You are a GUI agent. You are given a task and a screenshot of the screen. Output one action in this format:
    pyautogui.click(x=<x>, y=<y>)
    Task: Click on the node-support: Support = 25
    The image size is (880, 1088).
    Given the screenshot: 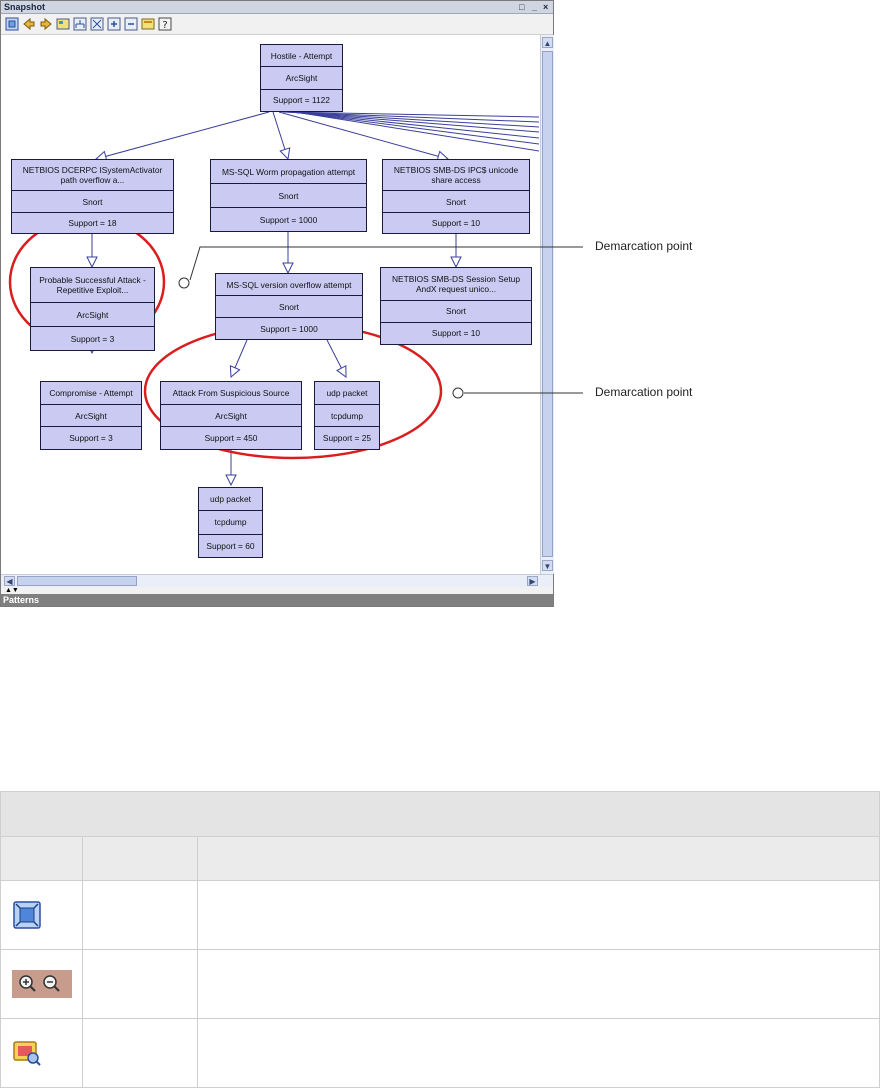 What is the action you would take?
    pyautogui.click(x=347, y=437)
    